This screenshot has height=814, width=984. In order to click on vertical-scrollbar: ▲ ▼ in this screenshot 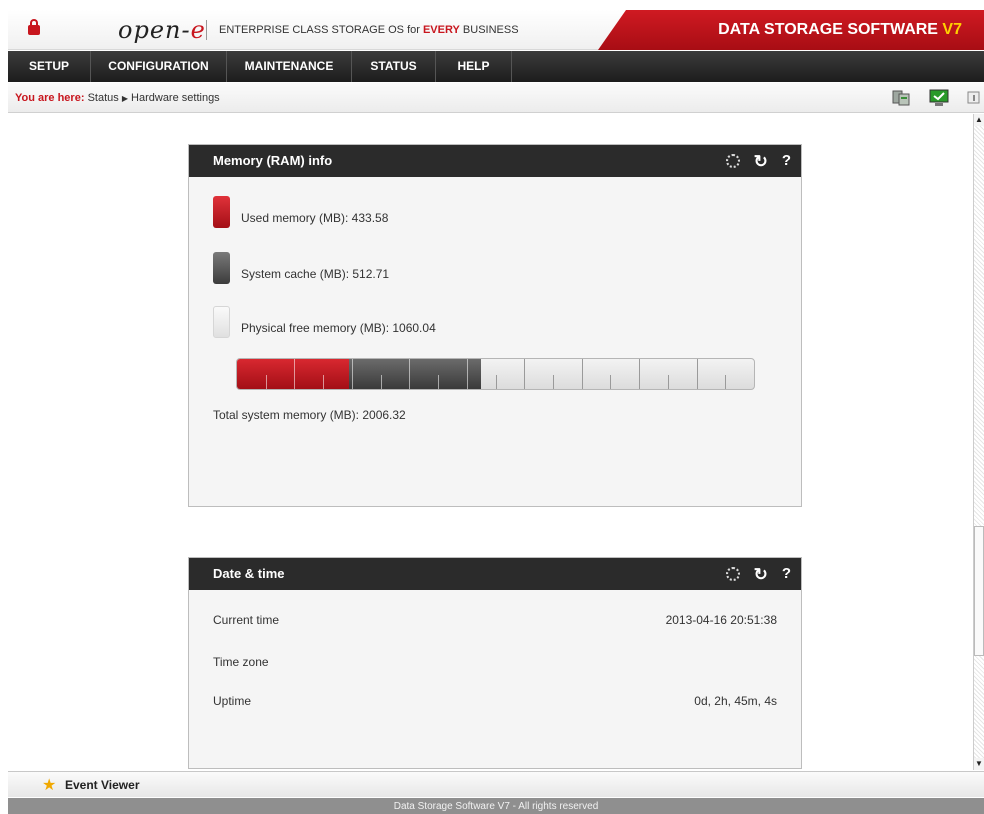, I will do `click(978, 442)`.